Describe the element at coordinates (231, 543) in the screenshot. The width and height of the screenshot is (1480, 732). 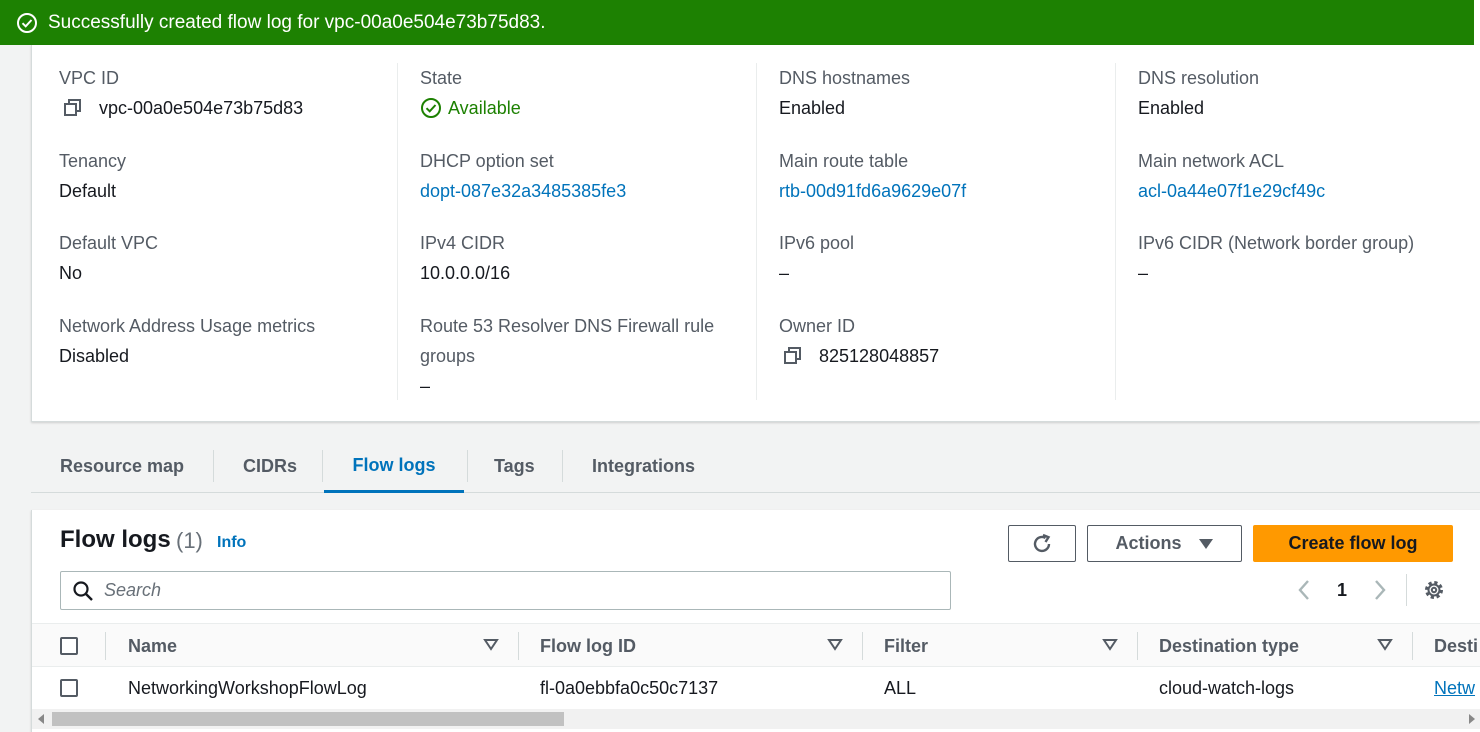
I see `info-link: Info` at that location.